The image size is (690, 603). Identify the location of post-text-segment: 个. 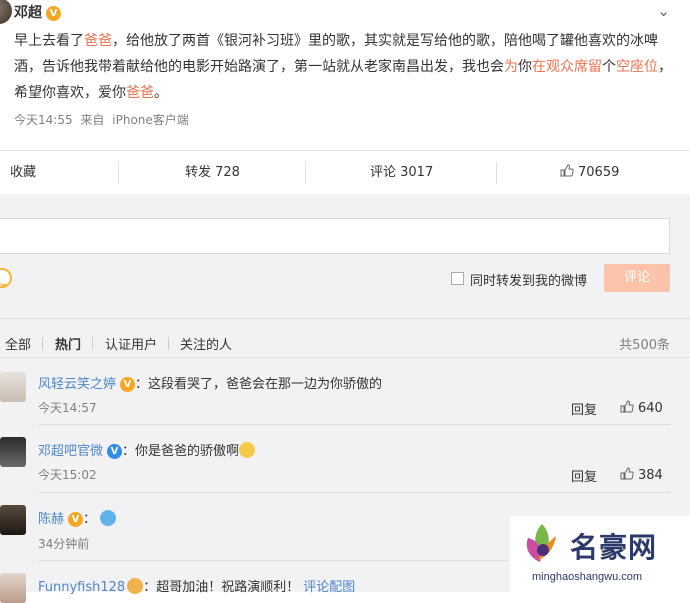
(609, 67).